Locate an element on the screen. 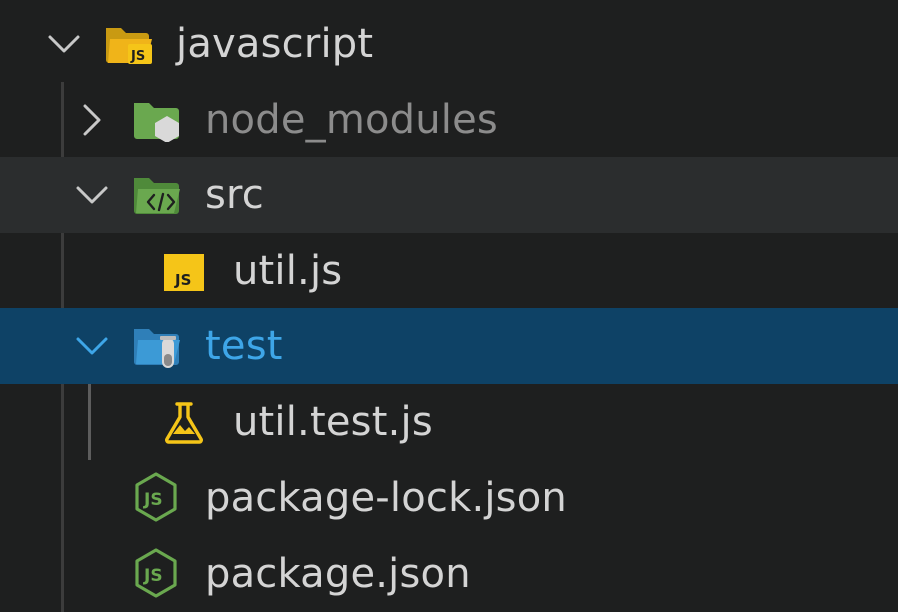 This screenshot has width=898, height=612. tree-row-test: test is located at coordinates (449, 346).